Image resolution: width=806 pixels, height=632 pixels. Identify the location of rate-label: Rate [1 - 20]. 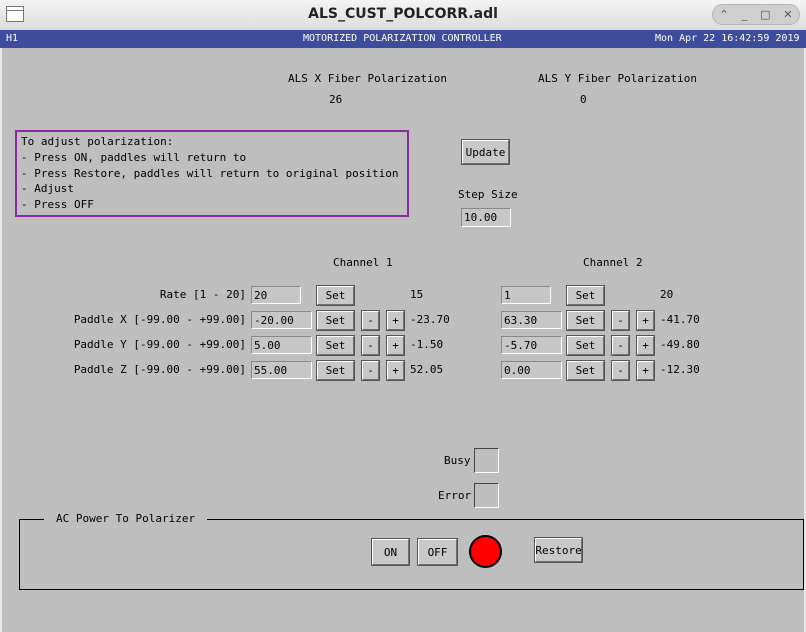
(202, 294).